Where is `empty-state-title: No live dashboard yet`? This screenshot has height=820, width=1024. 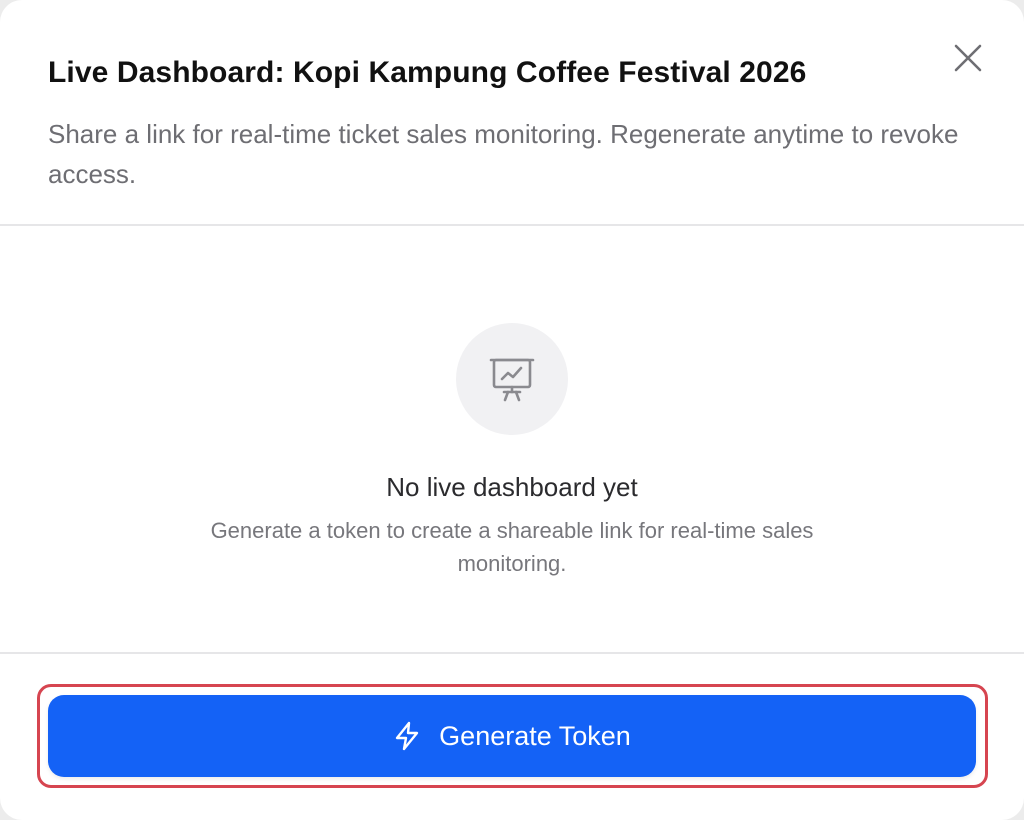 empty-state-title: No live dashboard yet is located at coordinates (512, 487).